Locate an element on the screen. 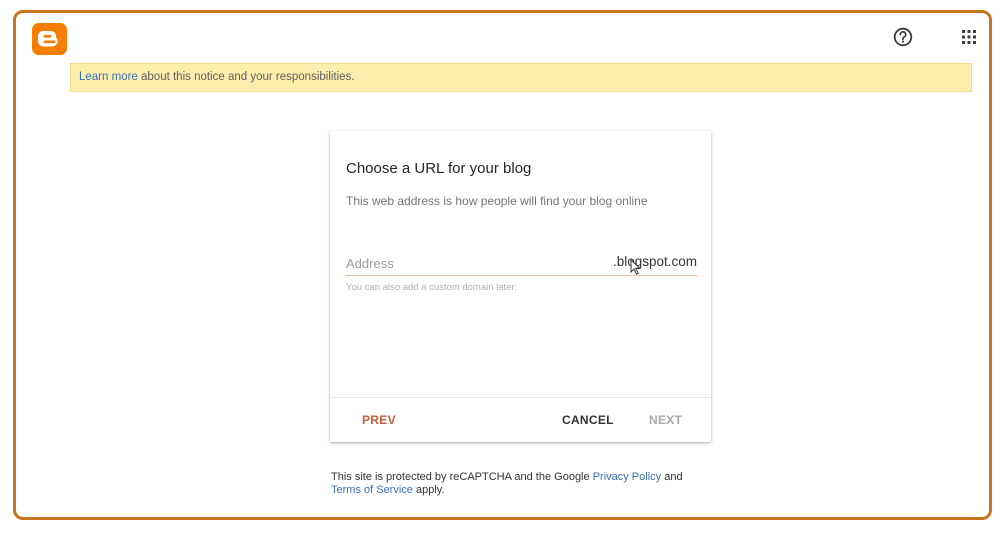 The height and width of the screenshot is (533, 1005). prev-button: PREV is located at coordinates (379, 420).